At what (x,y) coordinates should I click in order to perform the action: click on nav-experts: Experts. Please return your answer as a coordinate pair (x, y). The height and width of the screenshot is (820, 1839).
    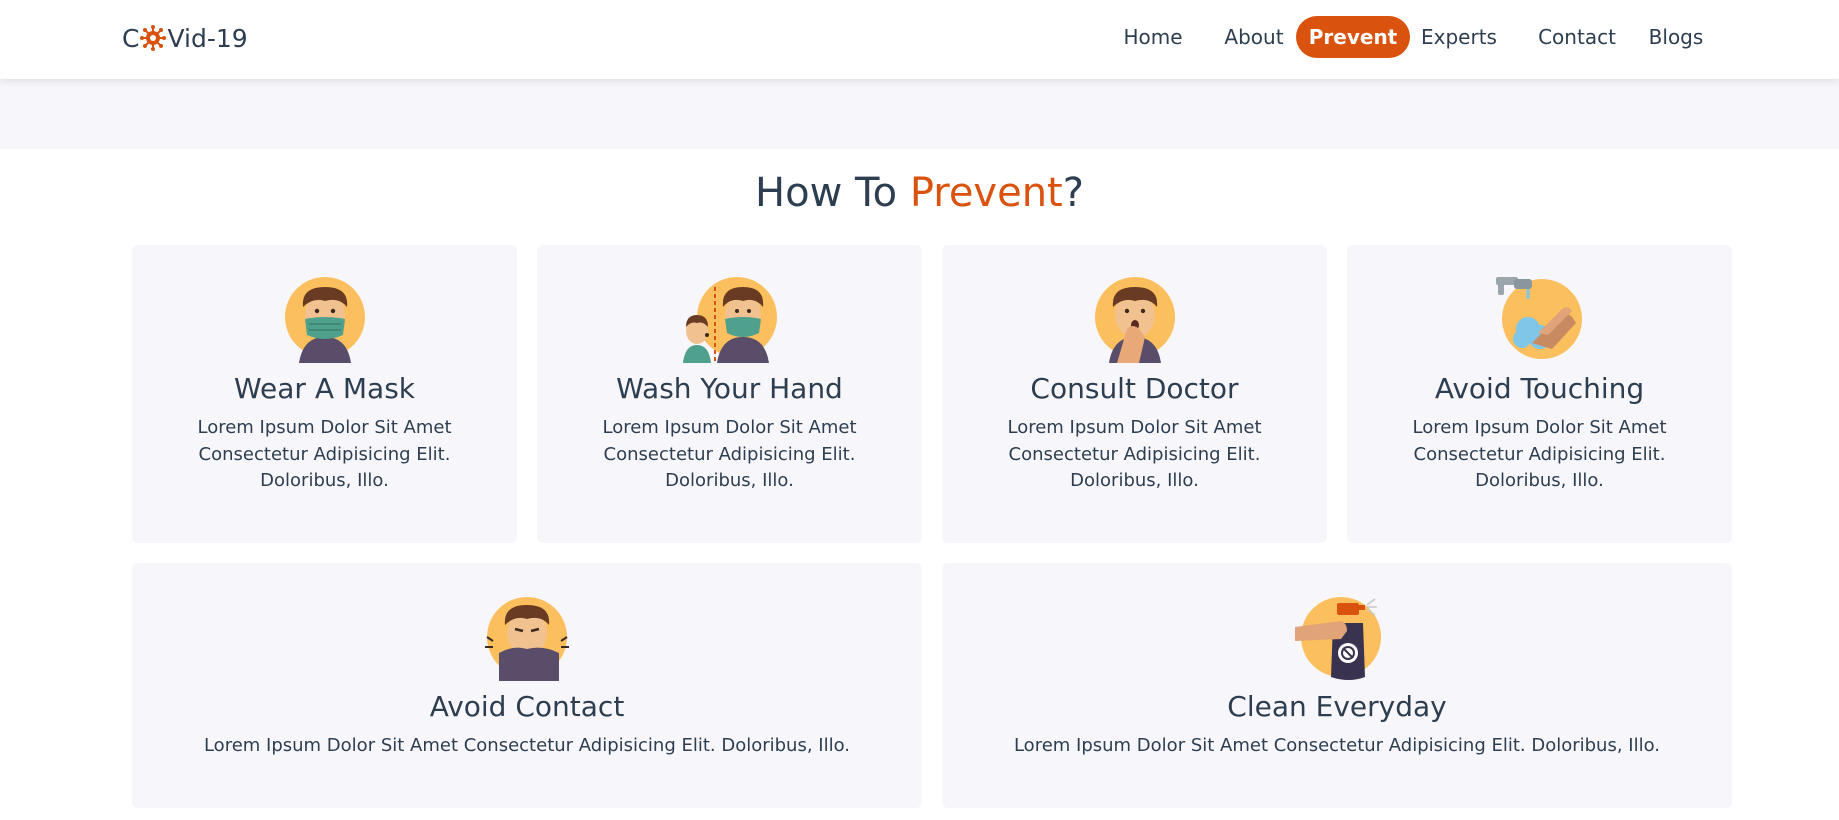
    Looking at the image, I should click on (1459, 37).